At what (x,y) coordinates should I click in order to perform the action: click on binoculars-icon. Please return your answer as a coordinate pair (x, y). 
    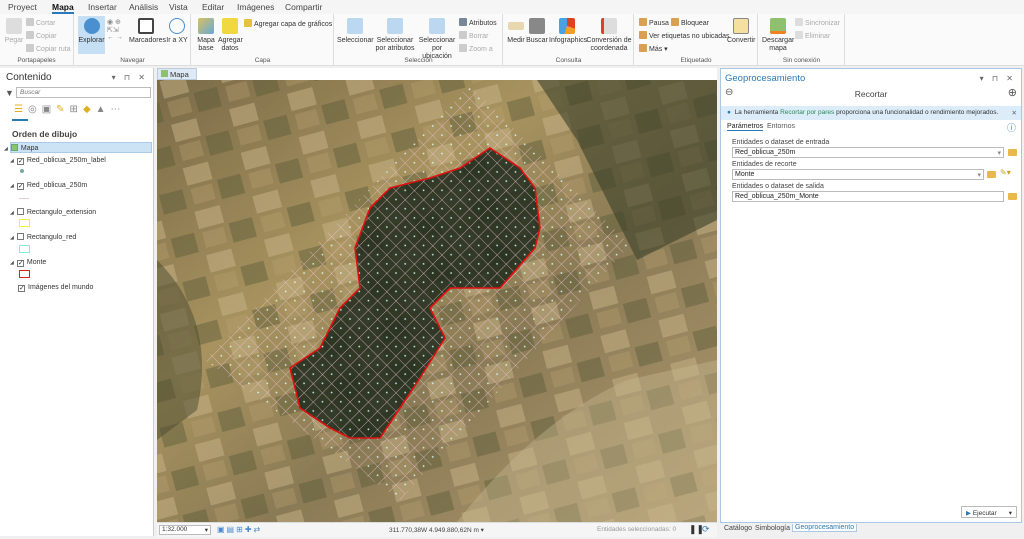
    Looking at the image, I should click on (537, 26).